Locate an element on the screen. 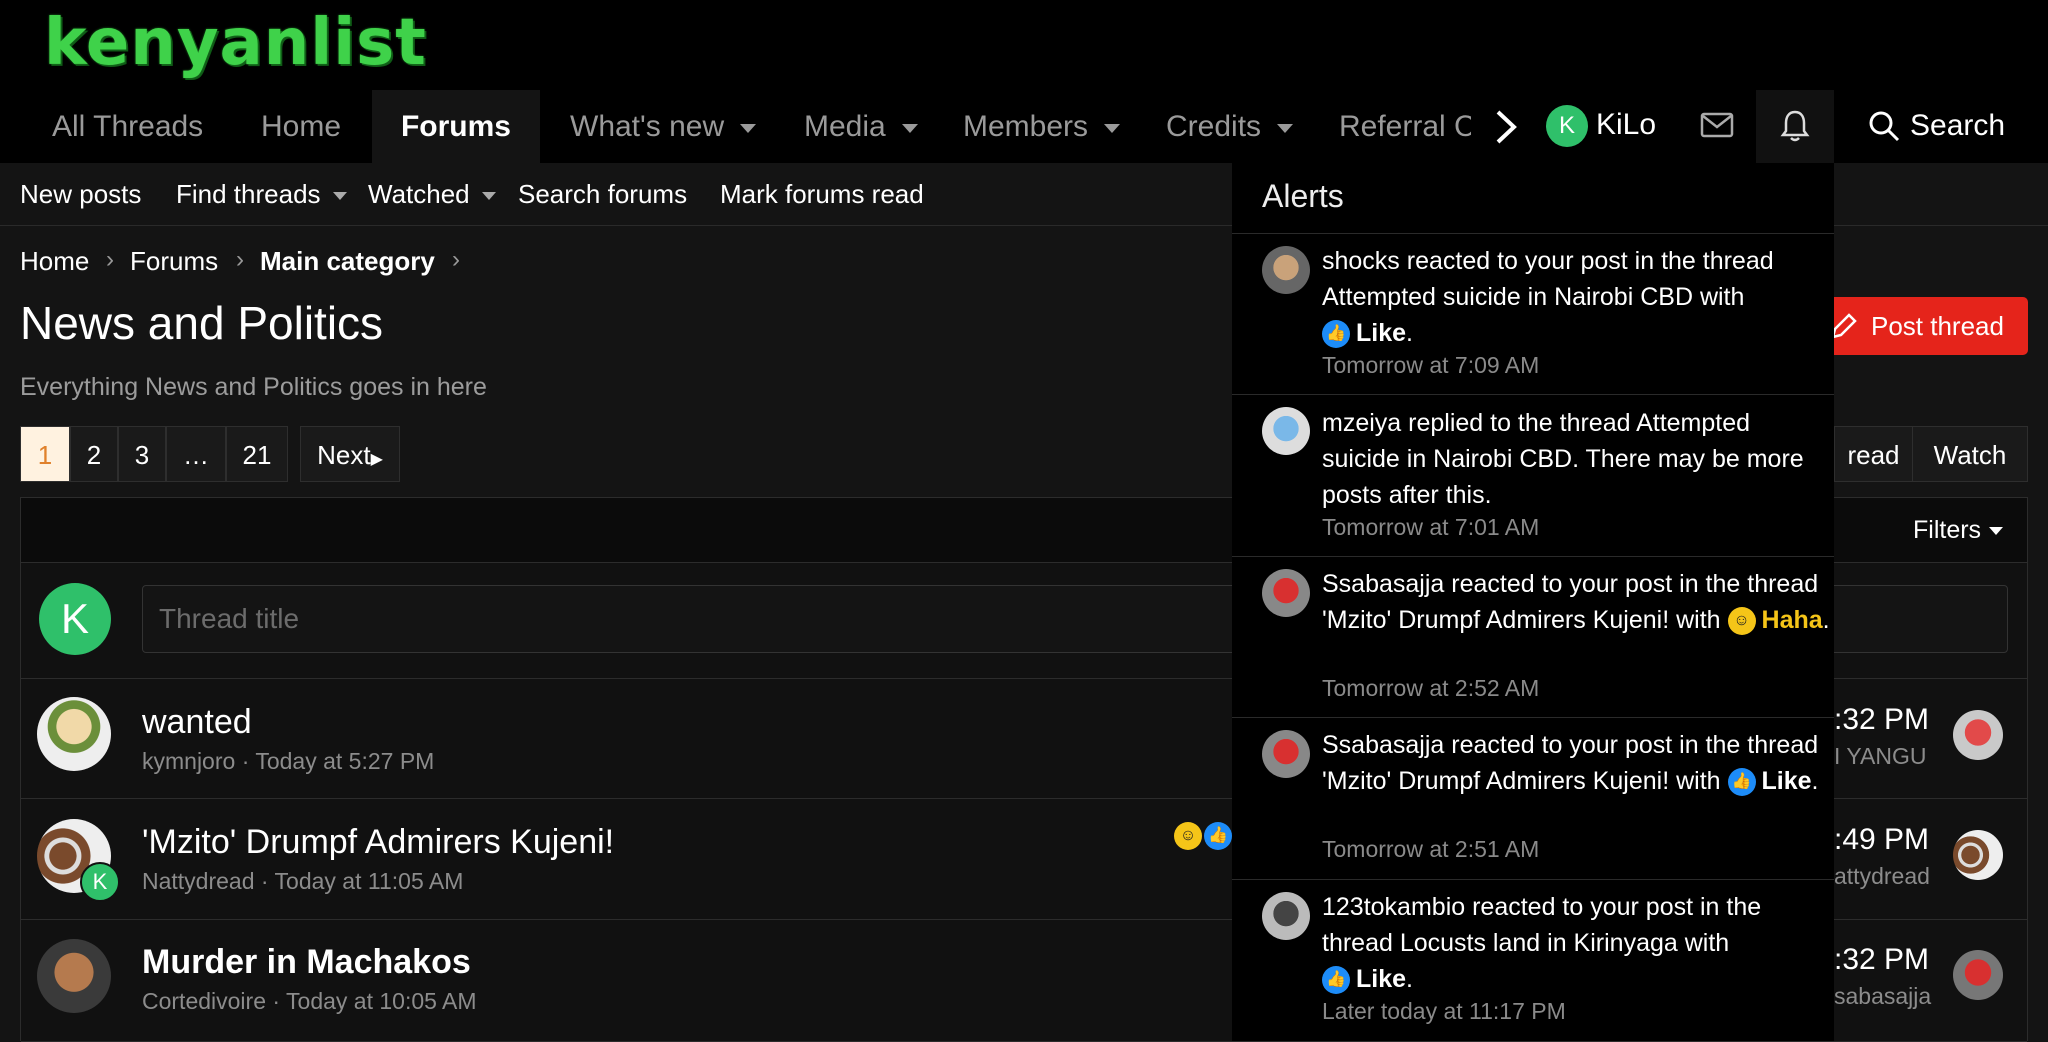 This screenshot has height=1042, width=2048. alert-time: Tomorrow at 7:09 AM is located at coordinates (1431, 365).